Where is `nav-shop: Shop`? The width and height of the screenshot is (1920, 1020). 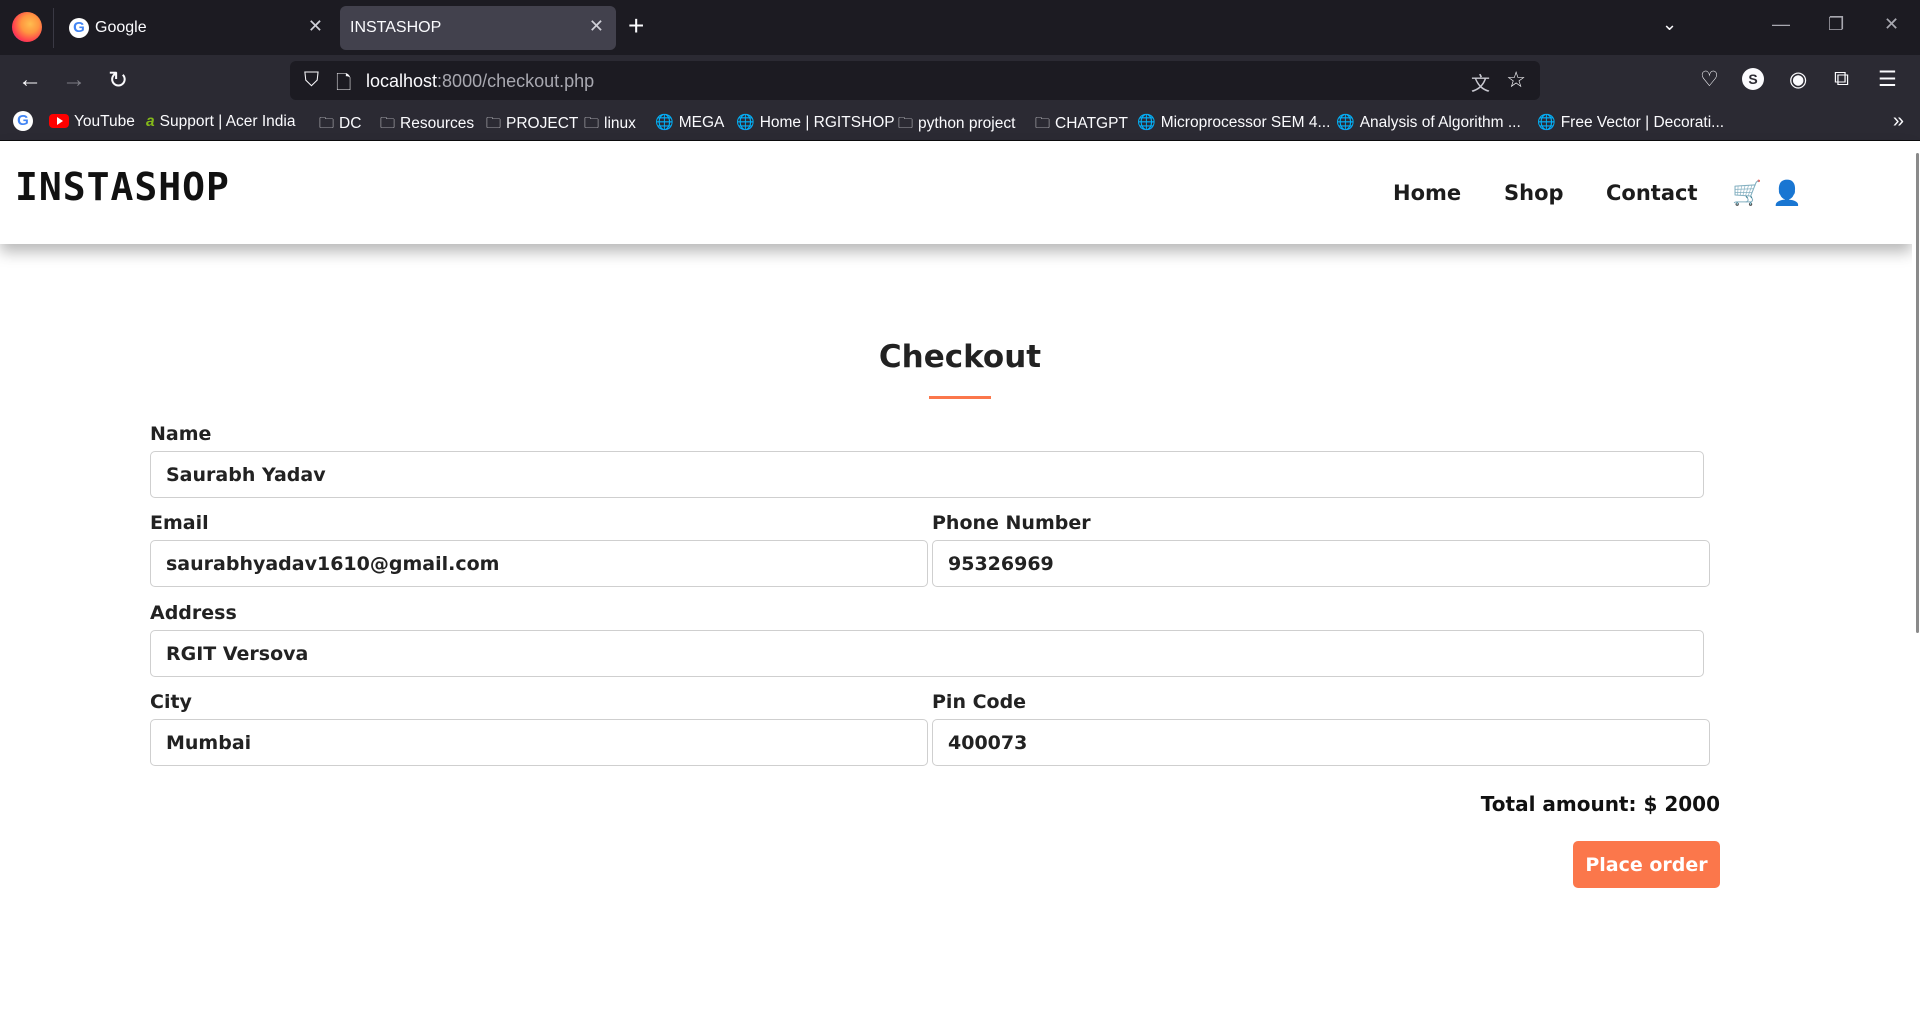
nav-shop: Shop is located at coordinates (1534, 193).